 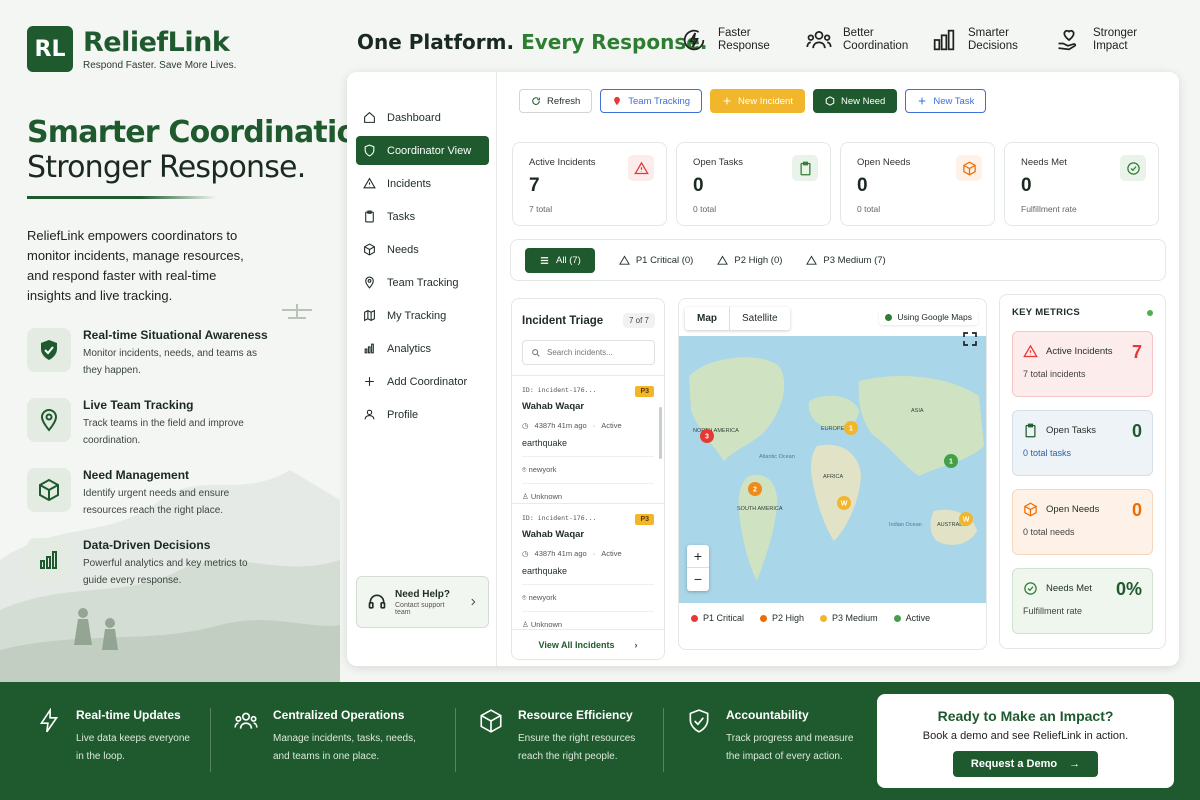 What do you see at coordinates (589, 184) in the screenshot?
I see `stat-card-active-incidents: Active Incidents 7 7 total` at bounding box center [589, 184].